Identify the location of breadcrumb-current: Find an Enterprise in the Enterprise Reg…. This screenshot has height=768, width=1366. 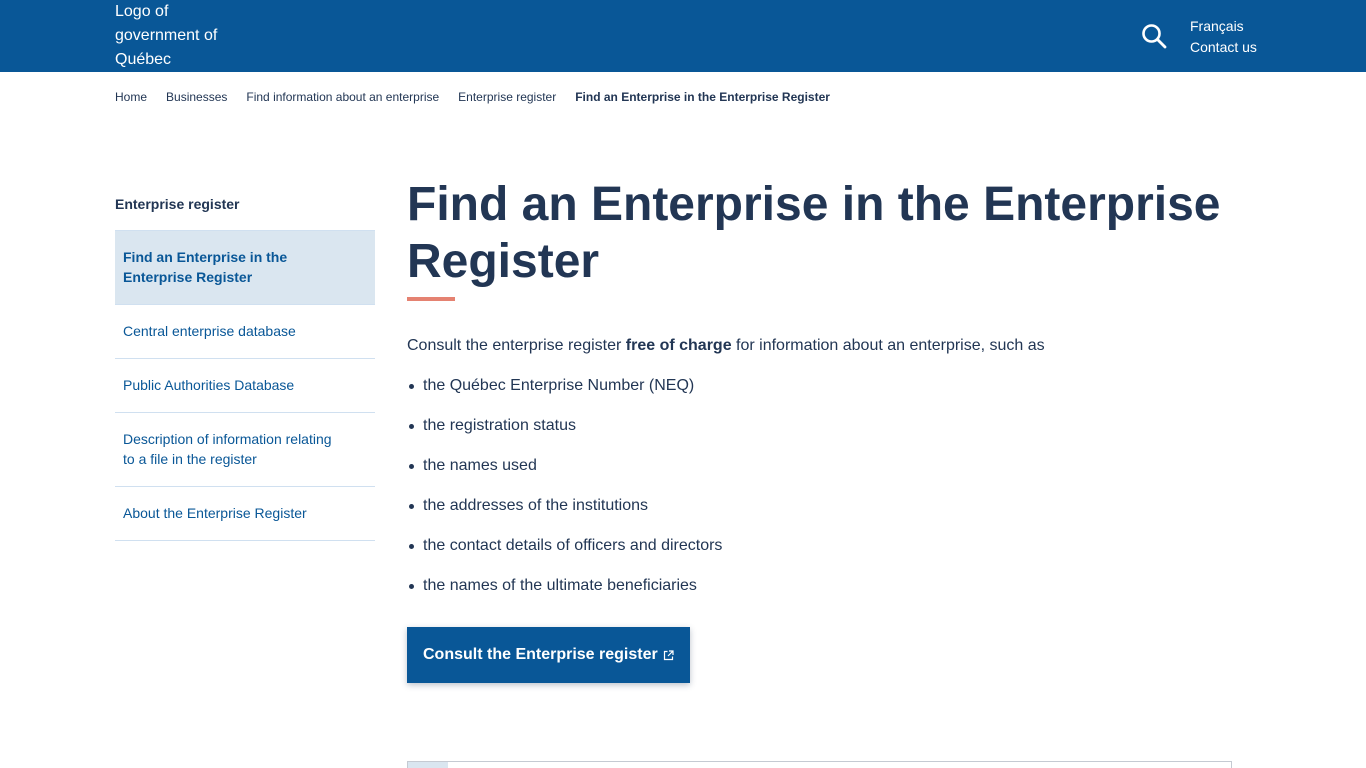
(702, 97).